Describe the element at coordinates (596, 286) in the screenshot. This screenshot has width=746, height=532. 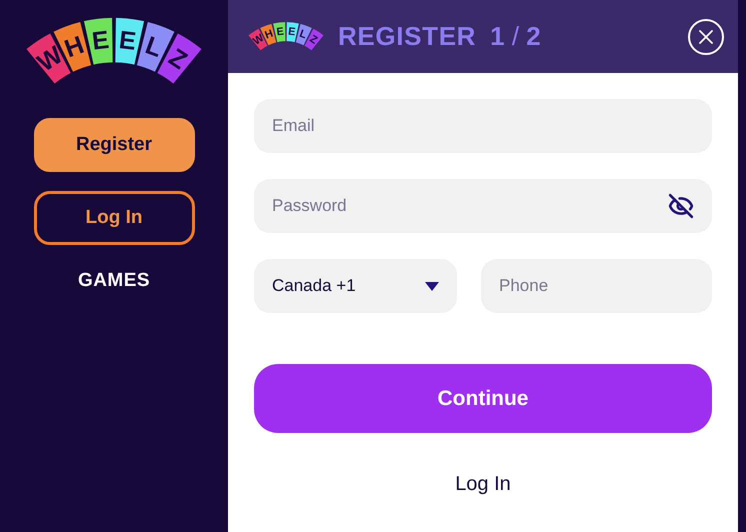
I see `phone-field: Phone` at that location.